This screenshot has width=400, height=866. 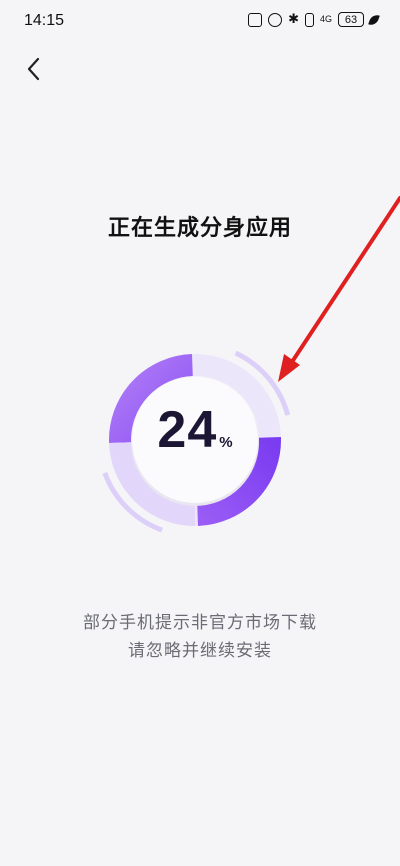 I want to click on progress-percent: 24%, so click(x=195, y=430).